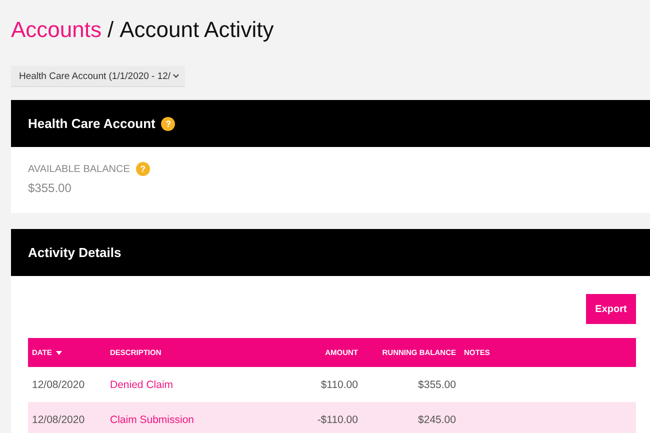 This screenshot has width=650, height=433. Describe the element at coordinates (175, 76) in the screenshot. I see `chevron-icon` at that location.